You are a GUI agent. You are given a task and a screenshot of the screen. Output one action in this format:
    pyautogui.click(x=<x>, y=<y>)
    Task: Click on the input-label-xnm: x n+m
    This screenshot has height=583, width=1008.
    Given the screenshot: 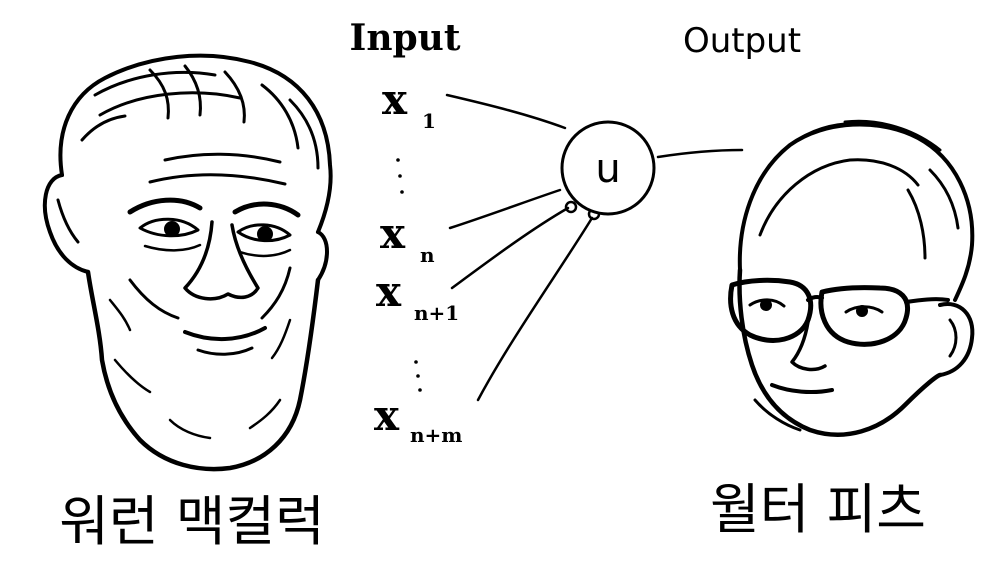 What is the action you would take?
    pyautogui.click(x=418, y=419)
    